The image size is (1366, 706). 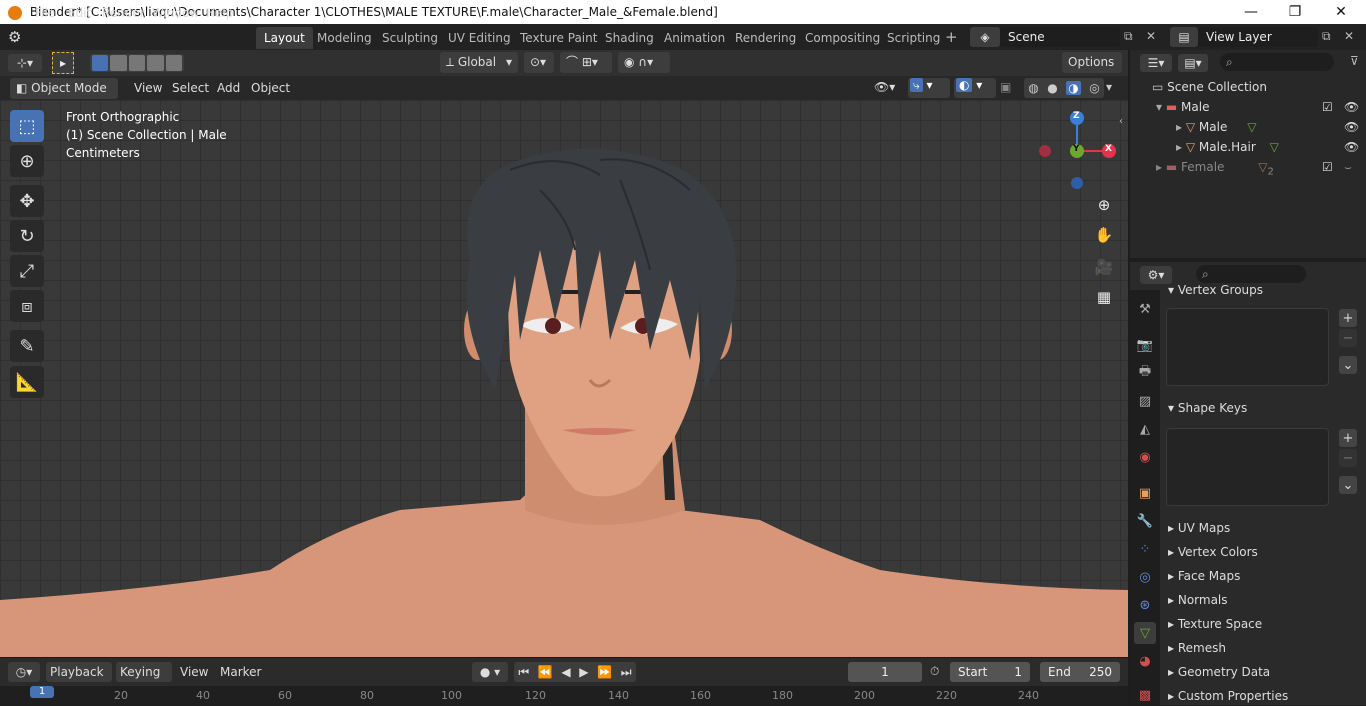 What do you see at coordinates (1145, 521) in the screenshot?
I see `modifier-tab-icon: 🔧` at bounding box center [1145, 521].